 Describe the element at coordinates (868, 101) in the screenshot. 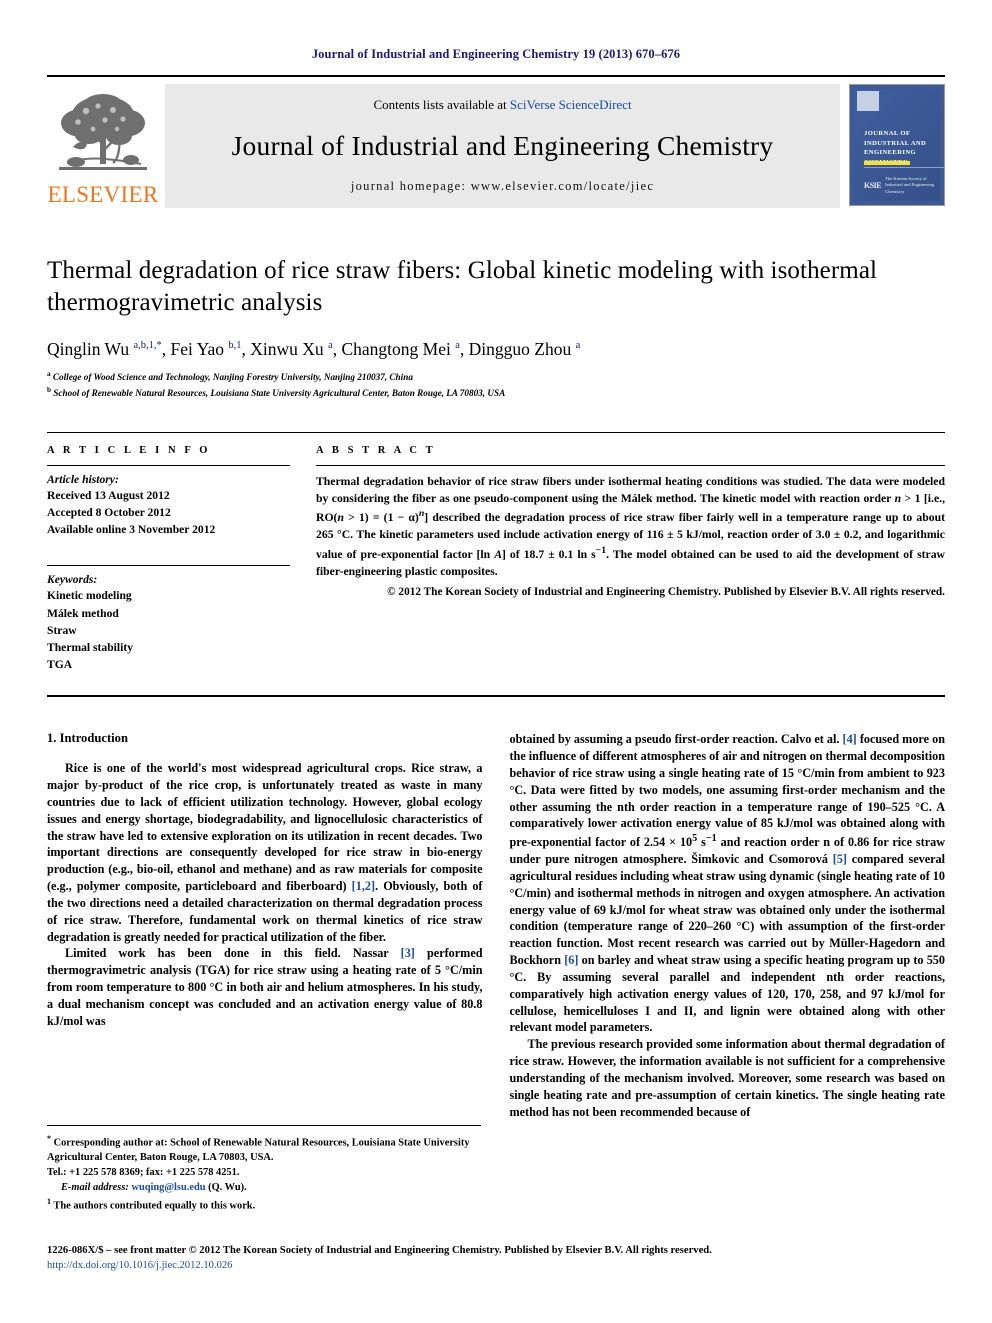

I see `cover-elsevier-mark` at that location.